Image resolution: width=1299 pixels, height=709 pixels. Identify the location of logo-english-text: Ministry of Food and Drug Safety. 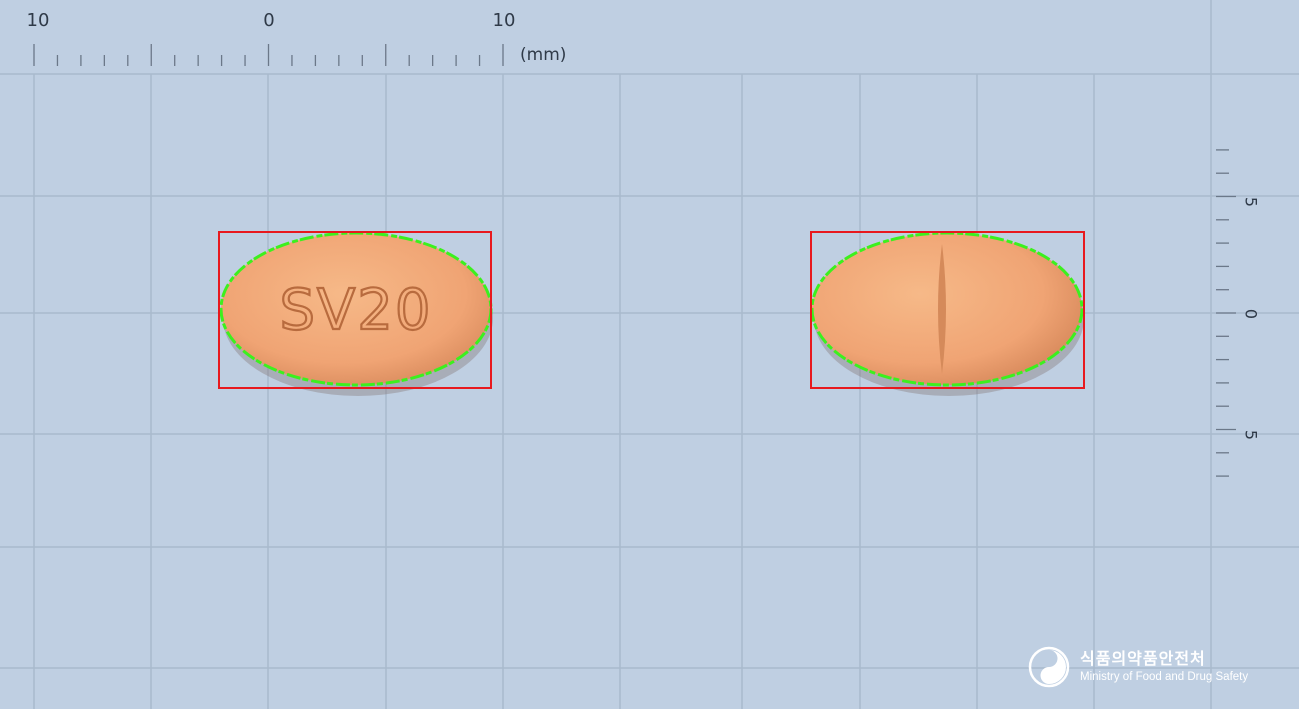
(1164, 677).